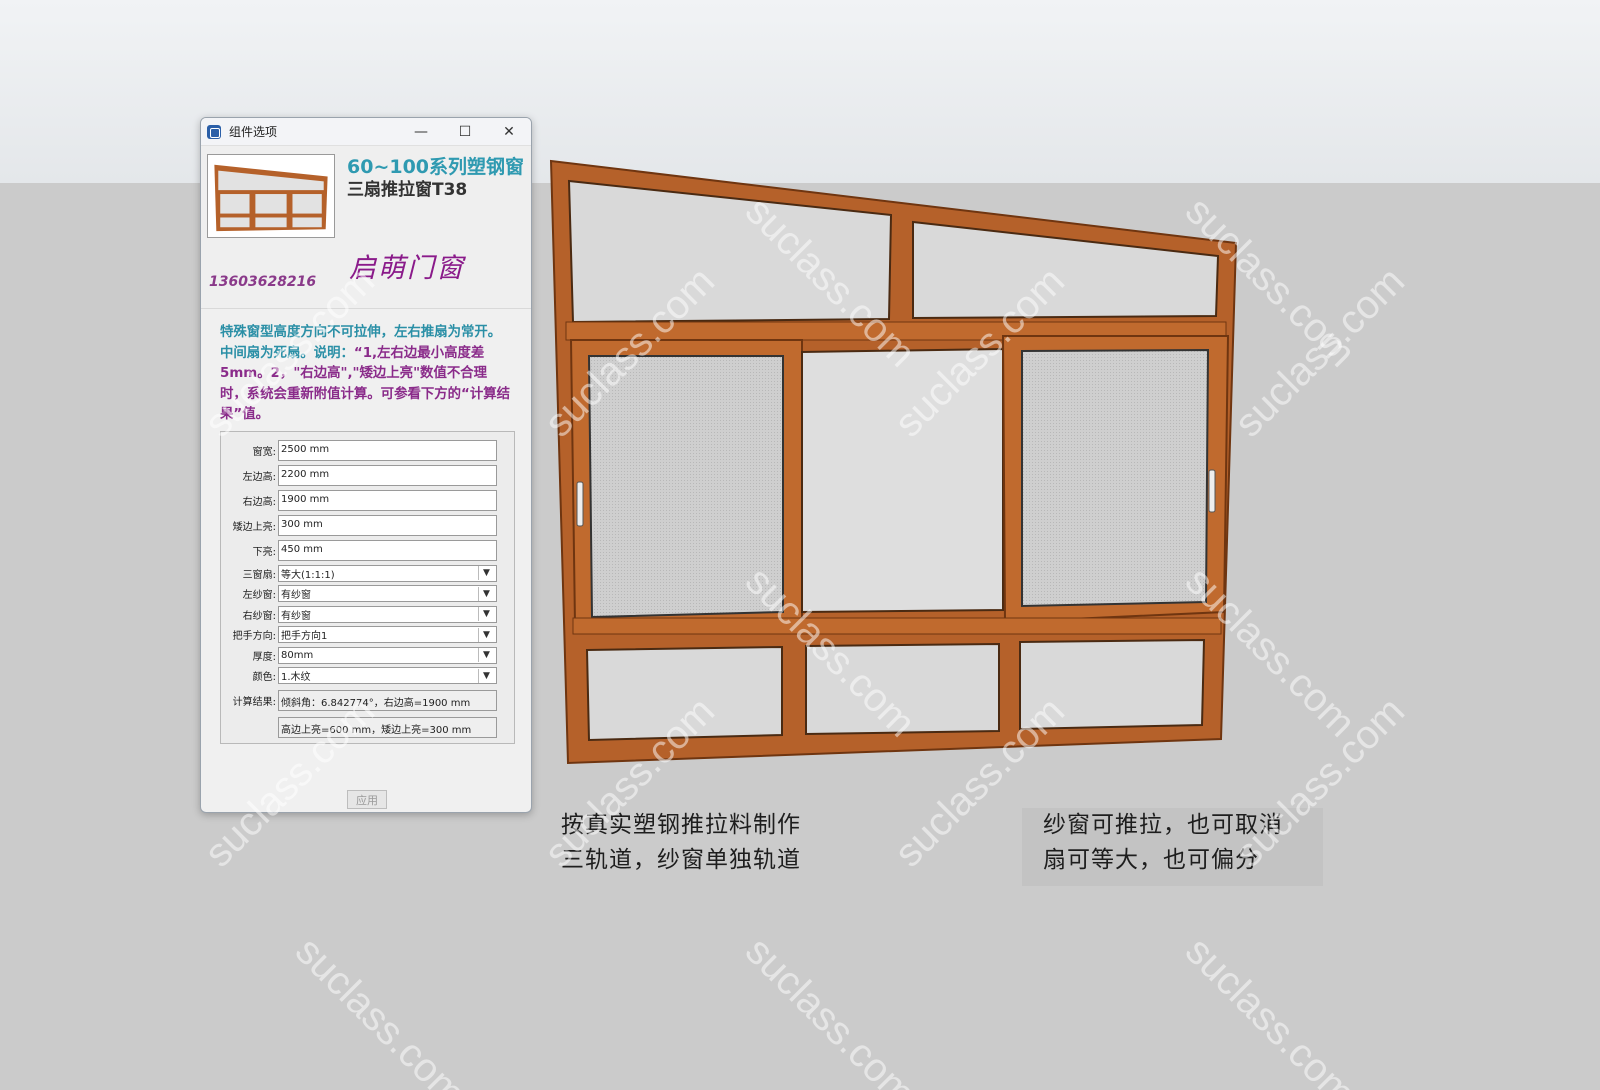 The height and width of the screenshot is (1090, 1600). What do you see at coordinates (1115, 478) in the screenshot?
I see `right-screen-mesh` at bounding box center [1115, 478].